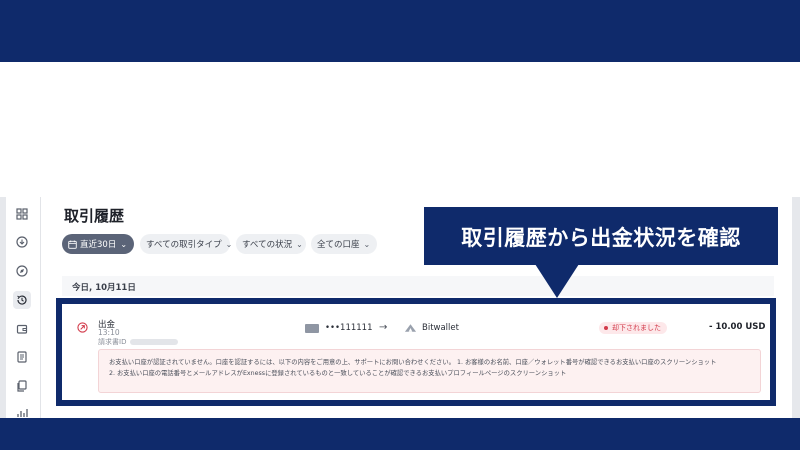  I want to click on copy-icon, so click(22, 386).